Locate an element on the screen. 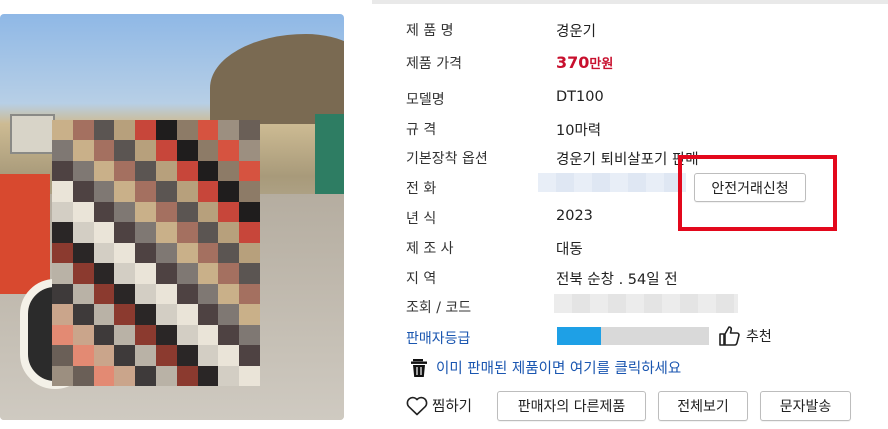 The image size is (888, 429). label-views-code: 조회 / 코드 is located at coordinates (439, 308).